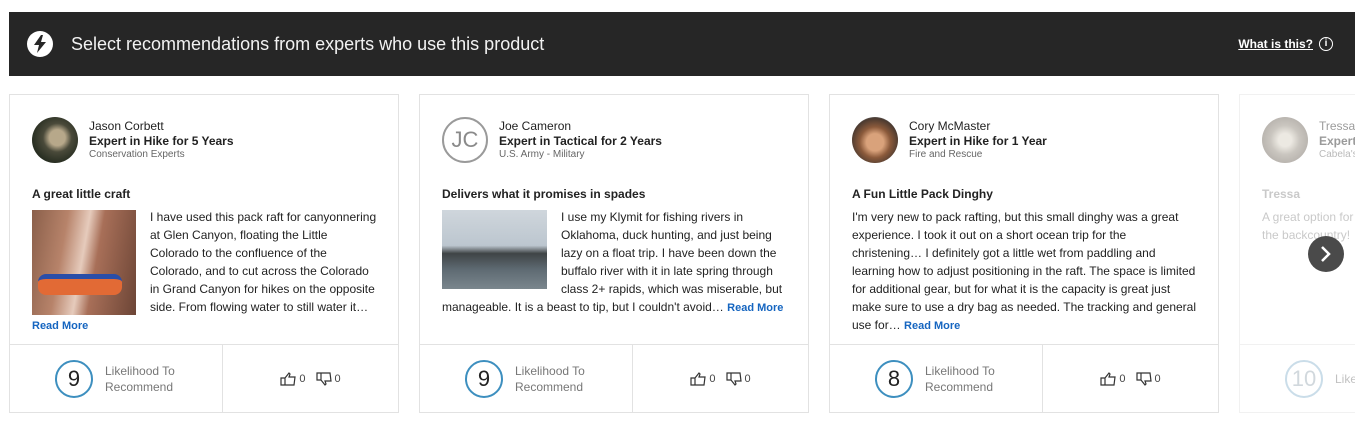 Image resolution: width=1364 pixels, height=425 pixels. What do you see at coordinates (542, 154) in the screenshot?
I see `author-organization: U.S. Army - Military` at bounding box center [542, 154].